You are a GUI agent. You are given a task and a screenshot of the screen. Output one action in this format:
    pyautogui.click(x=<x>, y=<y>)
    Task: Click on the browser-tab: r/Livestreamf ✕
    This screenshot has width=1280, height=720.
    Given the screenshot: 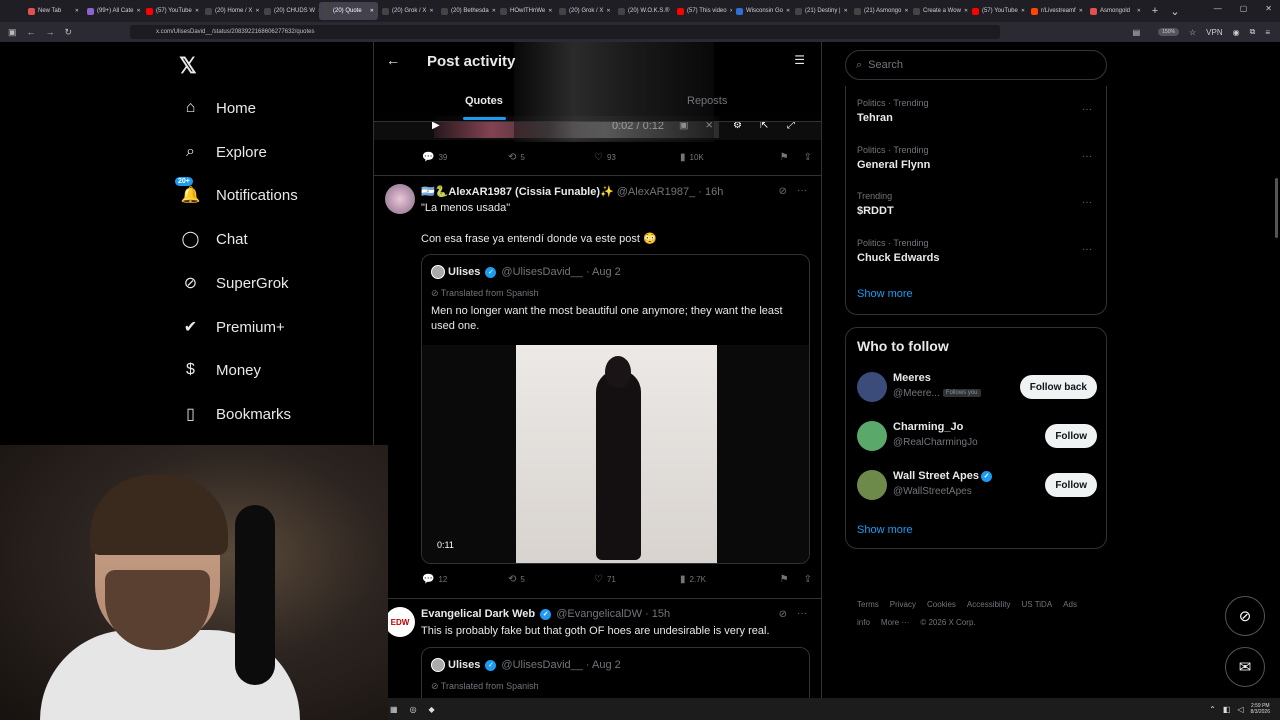 What is the action you would take?
    pyautogui.click(x=1056, y=11)
    